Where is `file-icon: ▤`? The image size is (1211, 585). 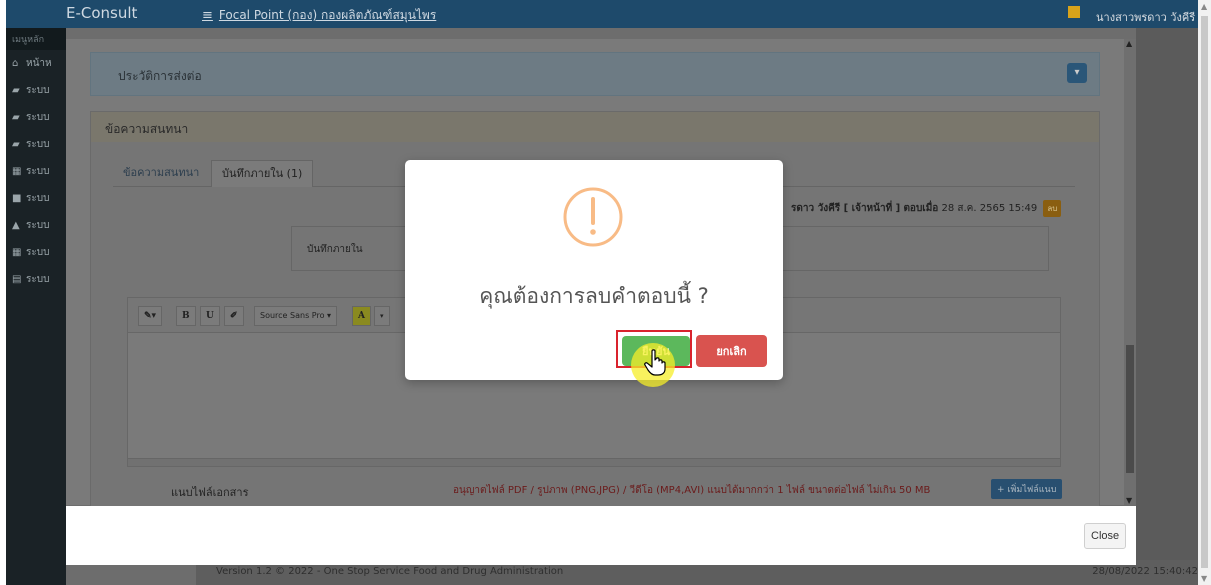 file-icon: ▤ is located at coordinates (17, 279).